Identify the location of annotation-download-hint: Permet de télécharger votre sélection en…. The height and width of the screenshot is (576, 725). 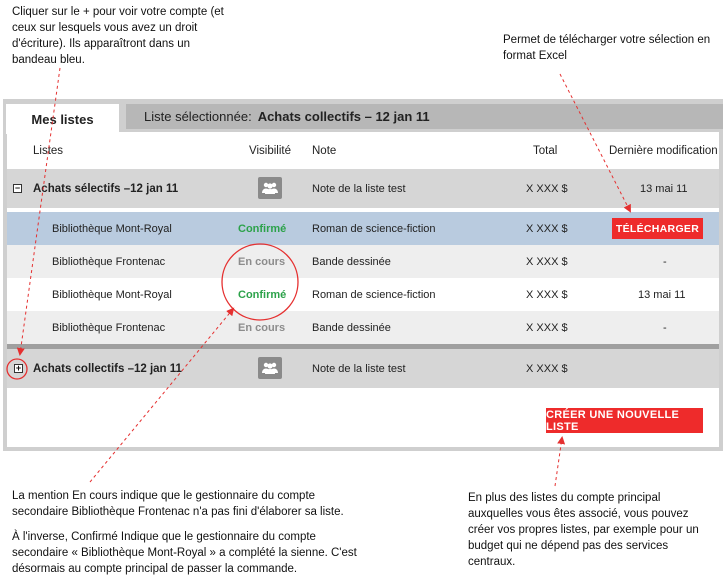
(608, 48).